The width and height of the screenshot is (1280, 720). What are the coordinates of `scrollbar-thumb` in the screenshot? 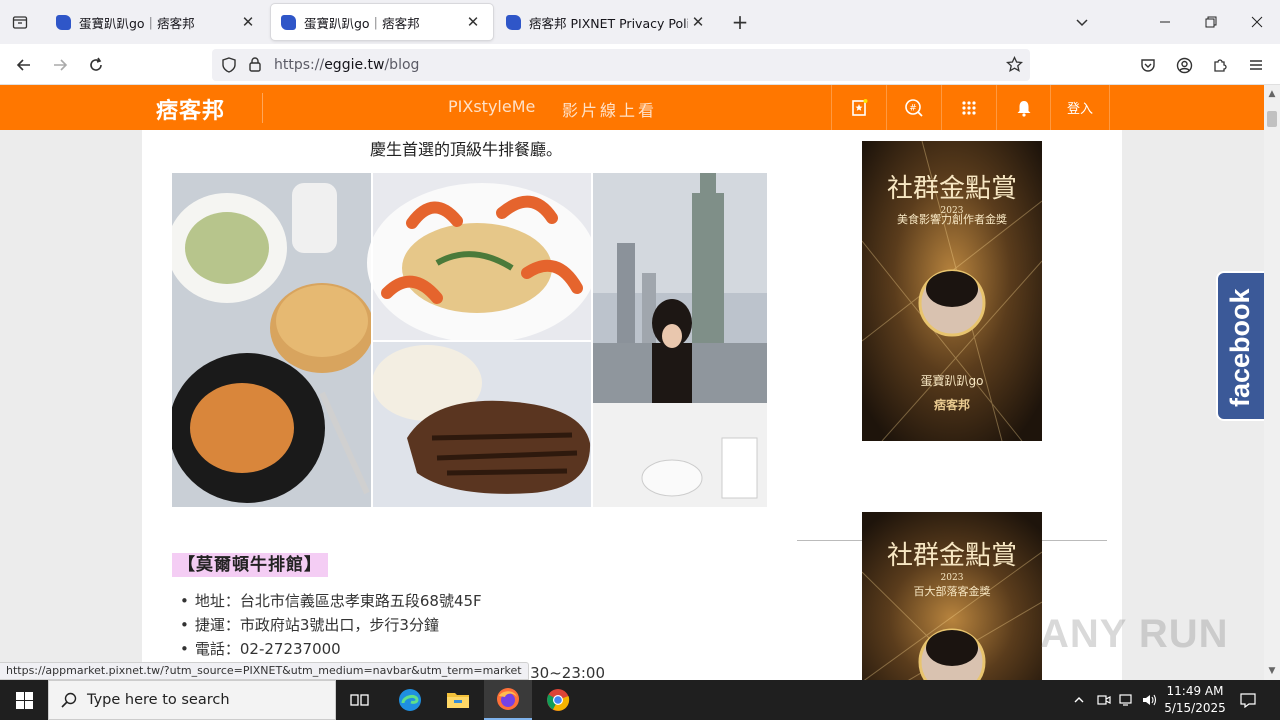 It's located at (1272, 119).